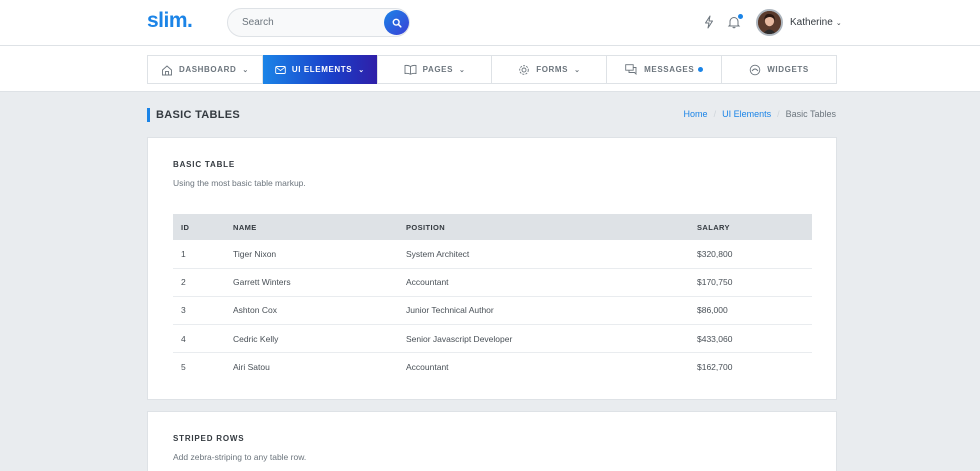 The height and width of the screenshot is (471, 980). What do you see at coordinates (167, 69) in the screenshot?
I see `home-icon` at bounding box center [167, 69].